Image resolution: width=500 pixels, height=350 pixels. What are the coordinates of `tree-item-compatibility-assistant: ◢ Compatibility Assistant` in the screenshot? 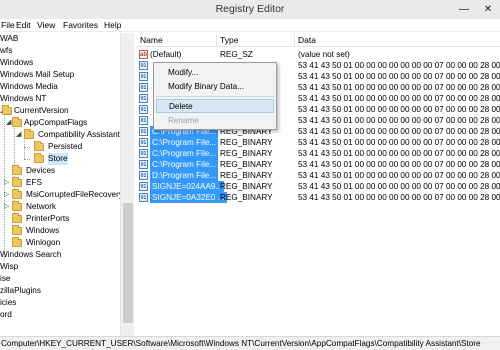 It's located at (60, 135).